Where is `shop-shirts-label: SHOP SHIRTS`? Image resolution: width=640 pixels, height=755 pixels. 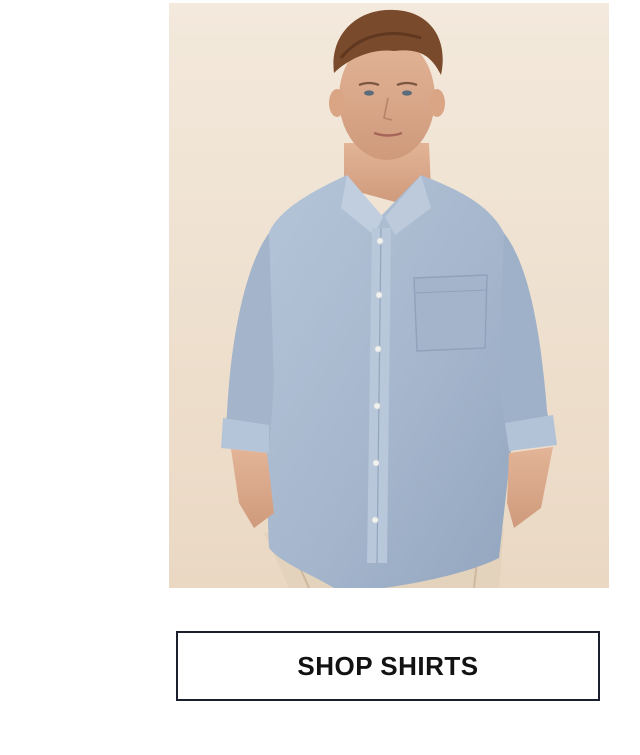 shop-shirts-label: SHOP SHIRTS is located at coordinates (388, 665).